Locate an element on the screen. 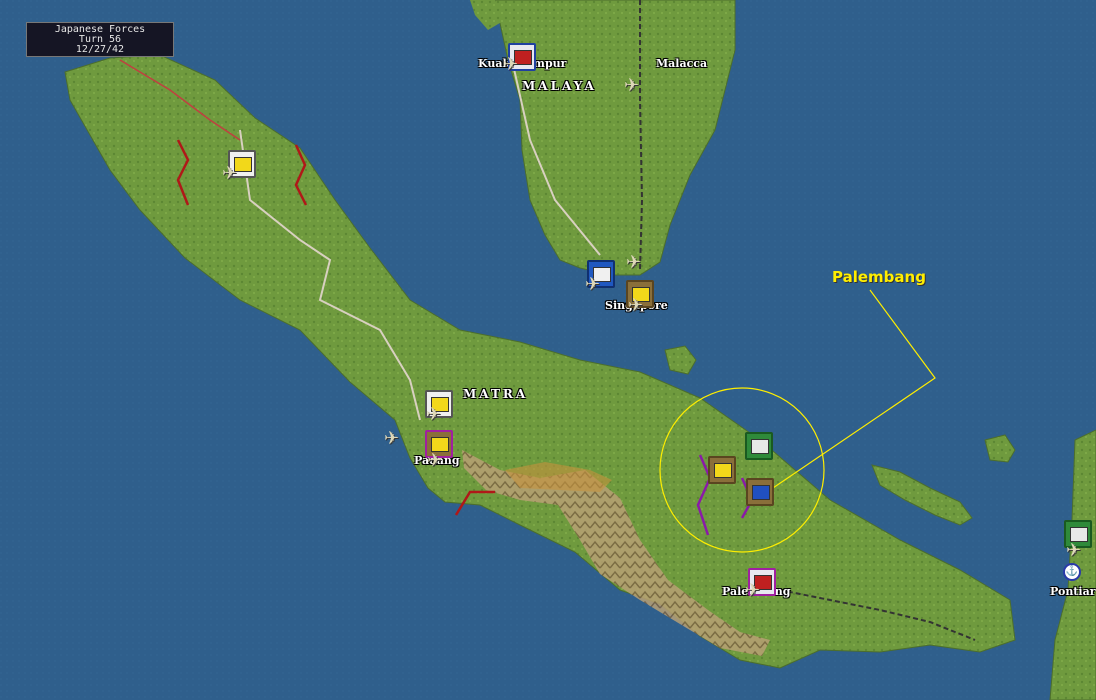 The image size is (1096, 700). city-label-malacca: Malacca is located at coordinates (681, 63).